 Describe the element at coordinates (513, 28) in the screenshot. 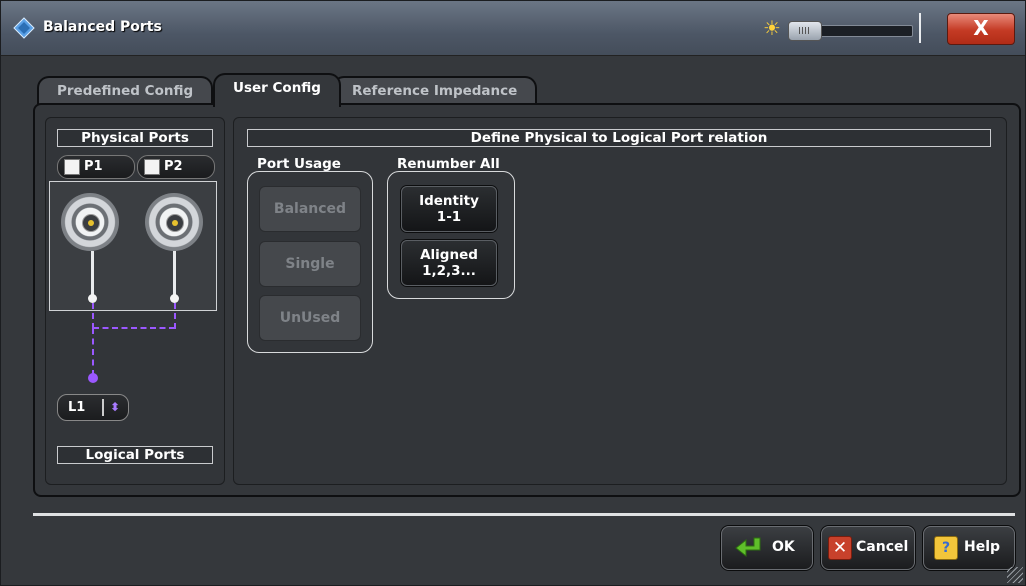

I see `title-bar: Balanced Ports ☀ X` at that location.